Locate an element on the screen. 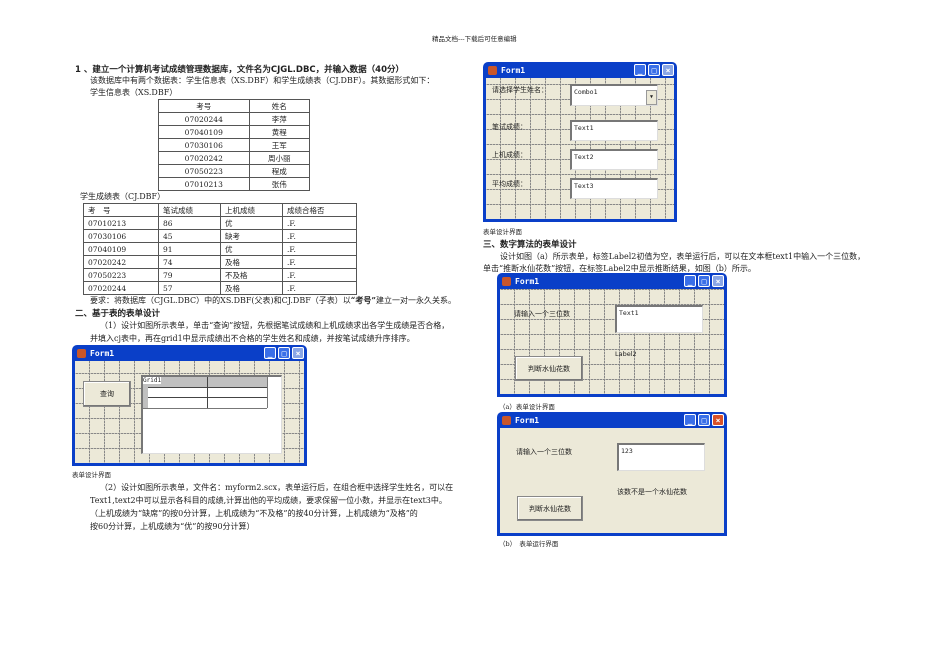 The width and height of the screenshot is (950, 672). grid1-label: Grid1 is located at coordinates (152, 380).